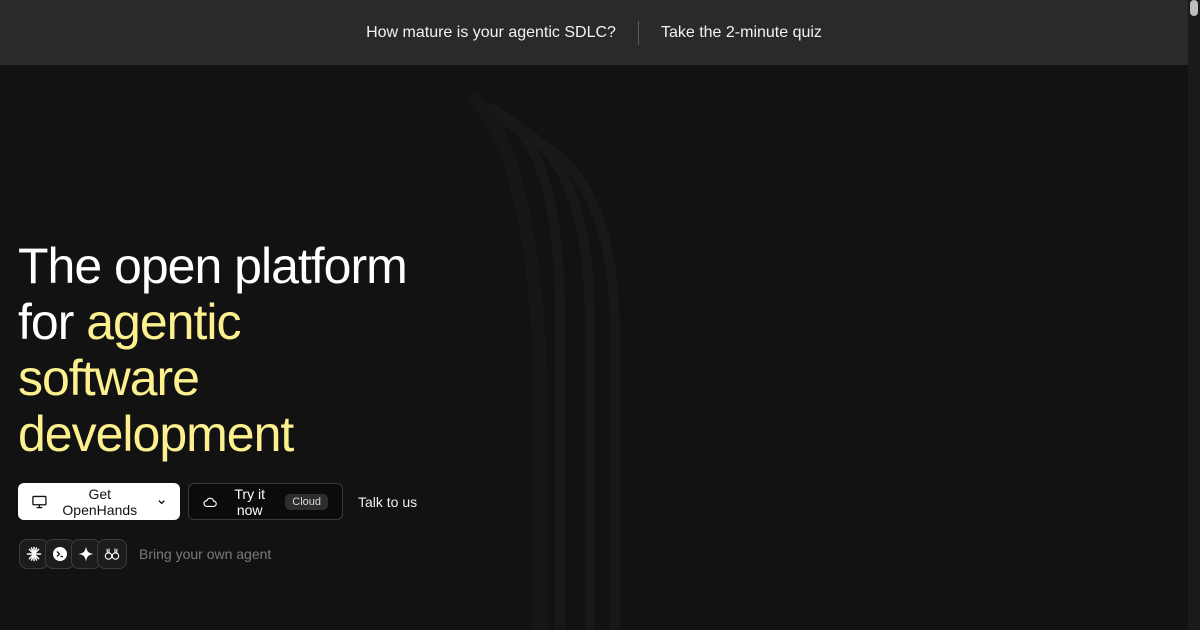  I want to click on try-it-now-label: Try it now, so click(249, 501).